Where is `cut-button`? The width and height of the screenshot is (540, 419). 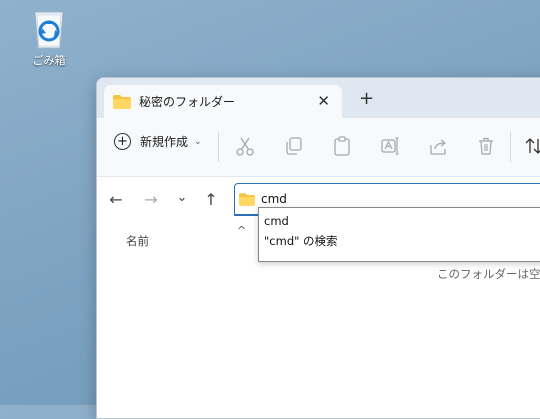 cut-button is located at coordinates (245, 146).